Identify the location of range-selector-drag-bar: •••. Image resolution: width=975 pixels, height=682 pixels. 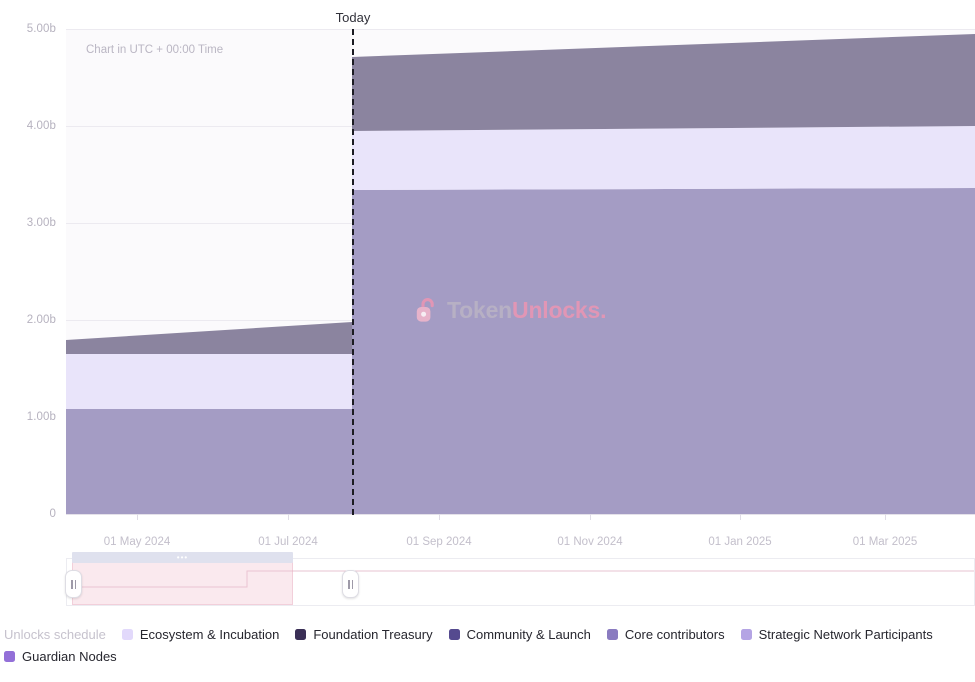
(182, 557).